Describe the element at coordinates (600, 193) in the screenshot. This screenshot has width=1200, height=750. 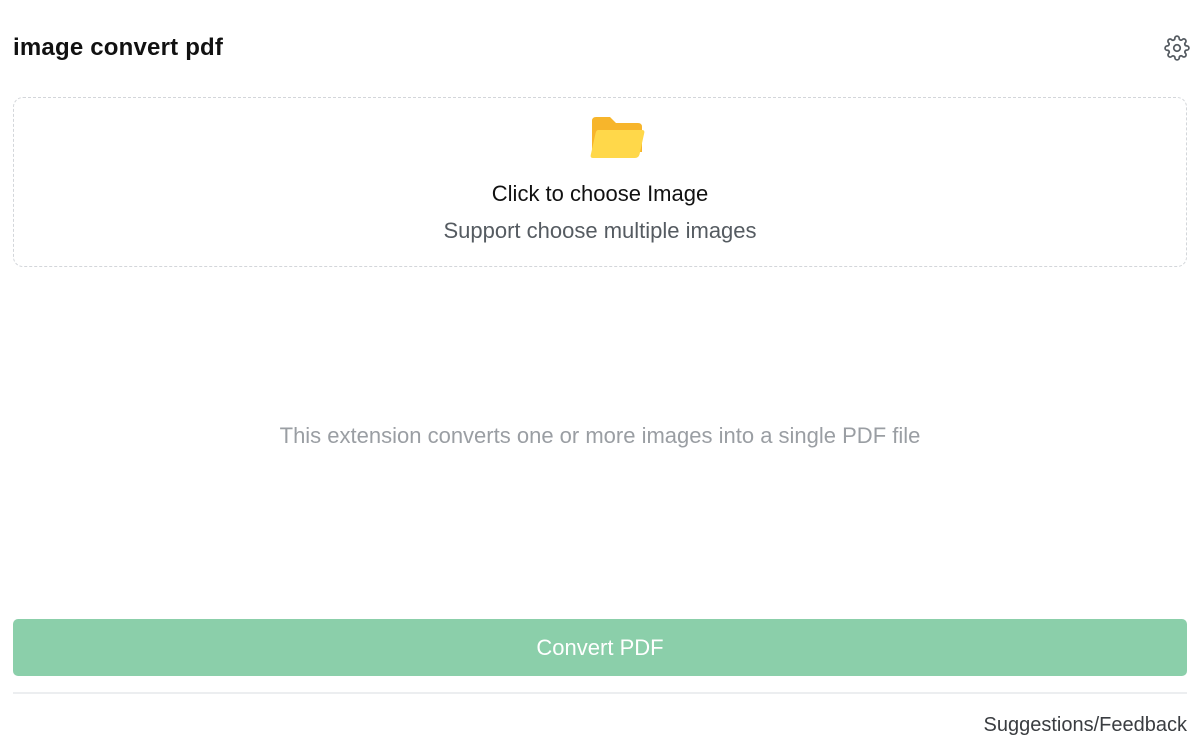
I see `upload-title: Click to choose Image` at that location.